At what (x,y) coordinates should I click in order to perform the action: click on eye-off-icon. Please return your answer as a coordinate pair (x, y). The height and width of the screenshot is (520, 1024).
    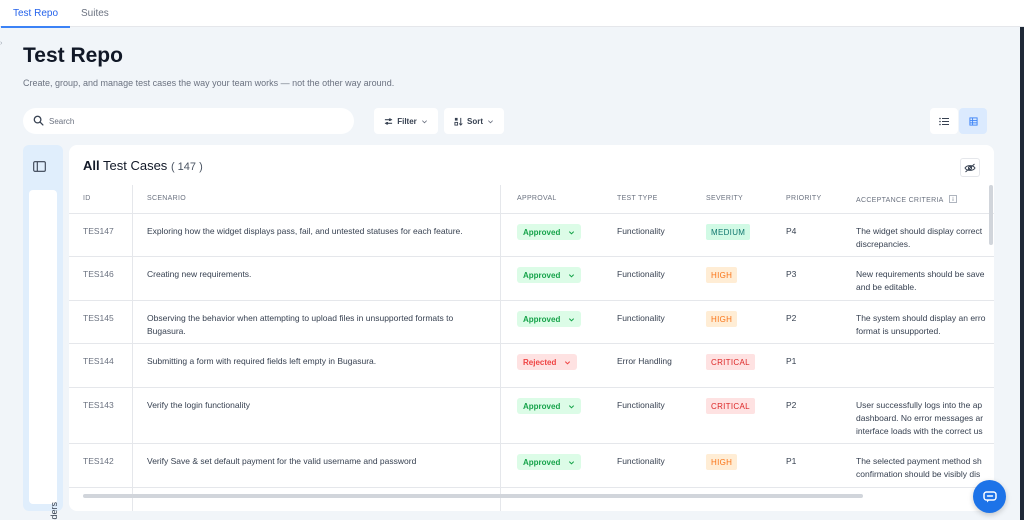
    Looking at the image, I should click on (970, 167).